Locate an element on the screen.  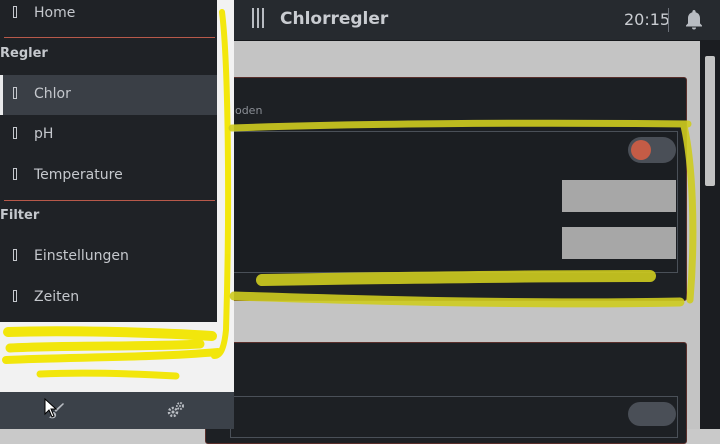
zeiten-icon is located at coordinates (15, 296).